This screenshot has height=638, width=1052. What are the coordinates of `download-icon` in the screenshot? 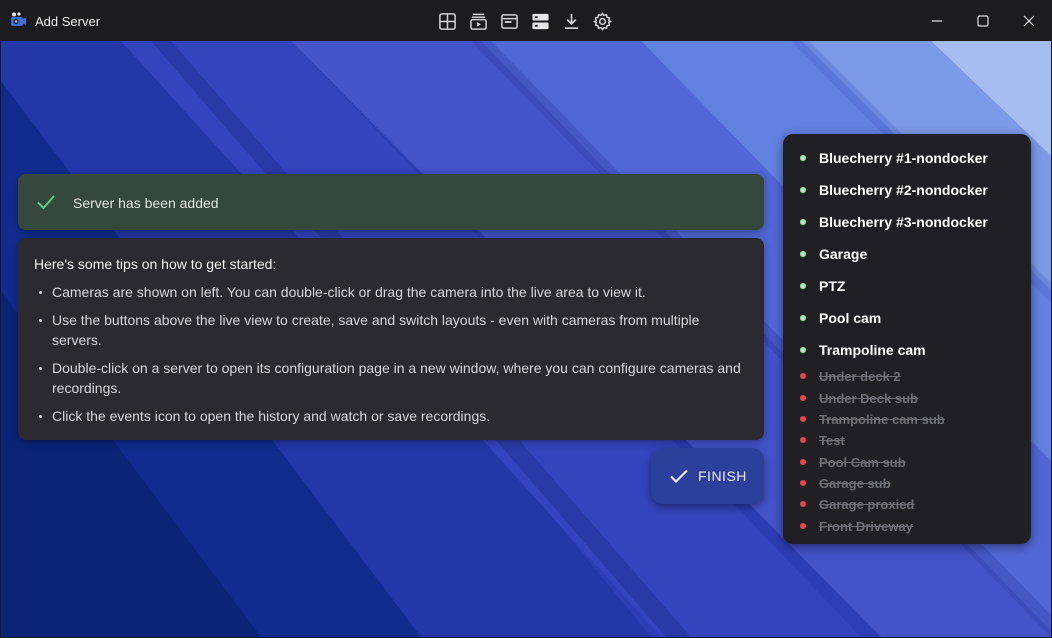 It's located at (571, 21).